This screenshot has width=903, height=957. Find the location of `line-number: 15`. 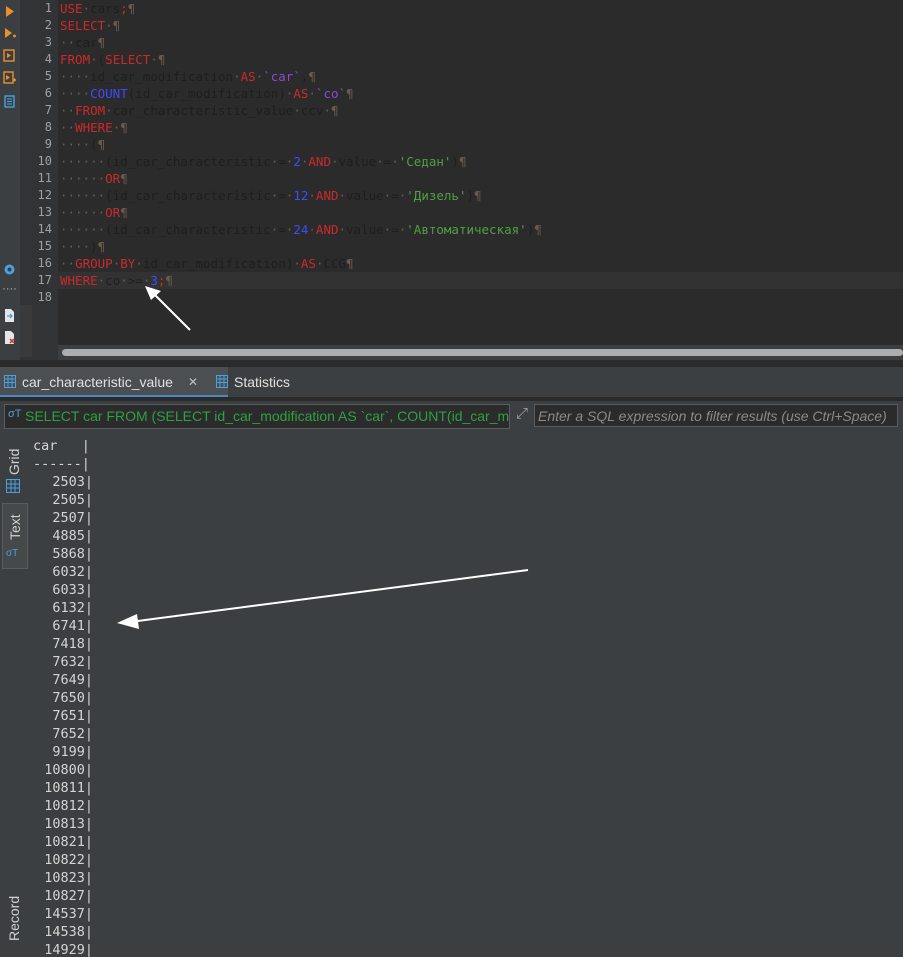

line-number: 15 is located at coordinates (44, 246).